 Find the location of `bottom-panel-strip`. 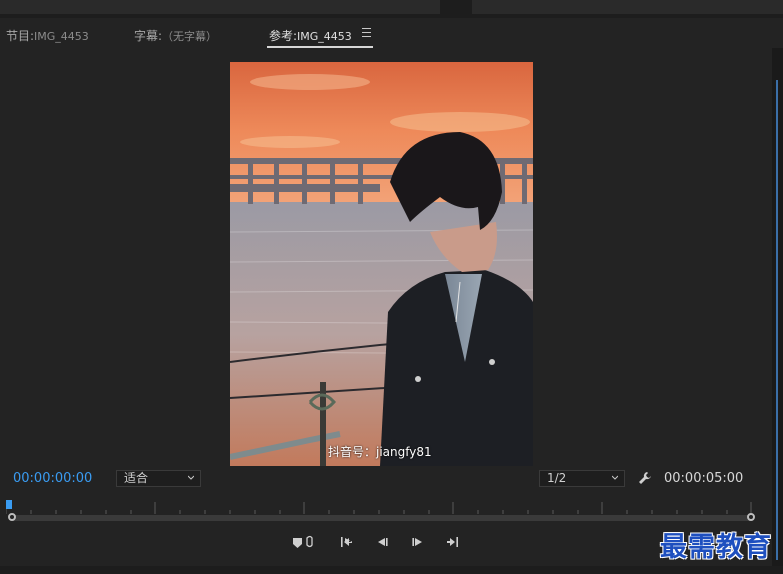

bottom-panel-strip is located at coordinates (391, 570).